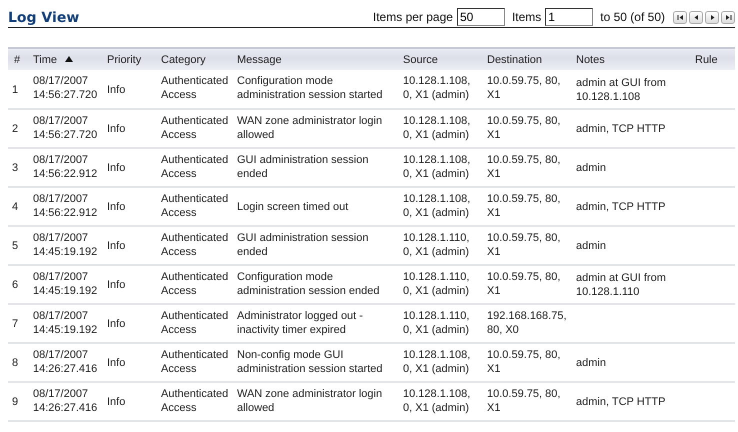 This screenshot has height=432, width=738. Describe the element at coordinates (632, 59) in the screenshot. I see `column-header: Notes` at that location.